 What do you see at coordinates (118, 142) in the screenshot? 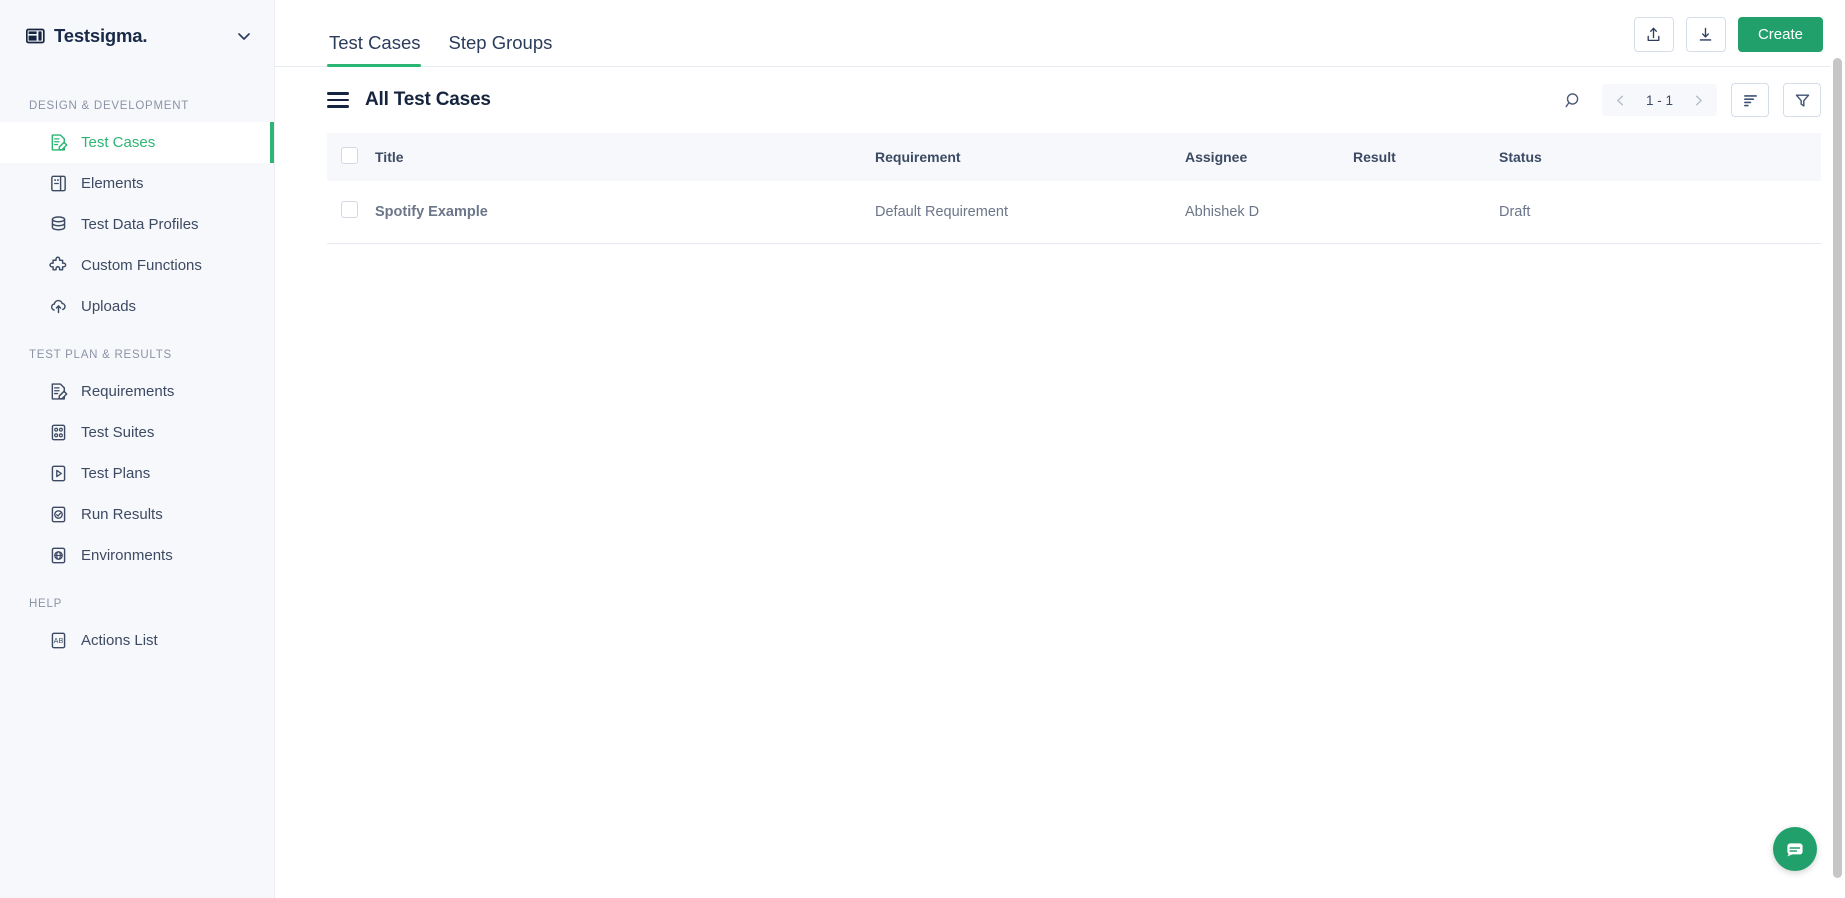
I see `sidebar-item-label: Test Cases` at bounding box center [118, 142].